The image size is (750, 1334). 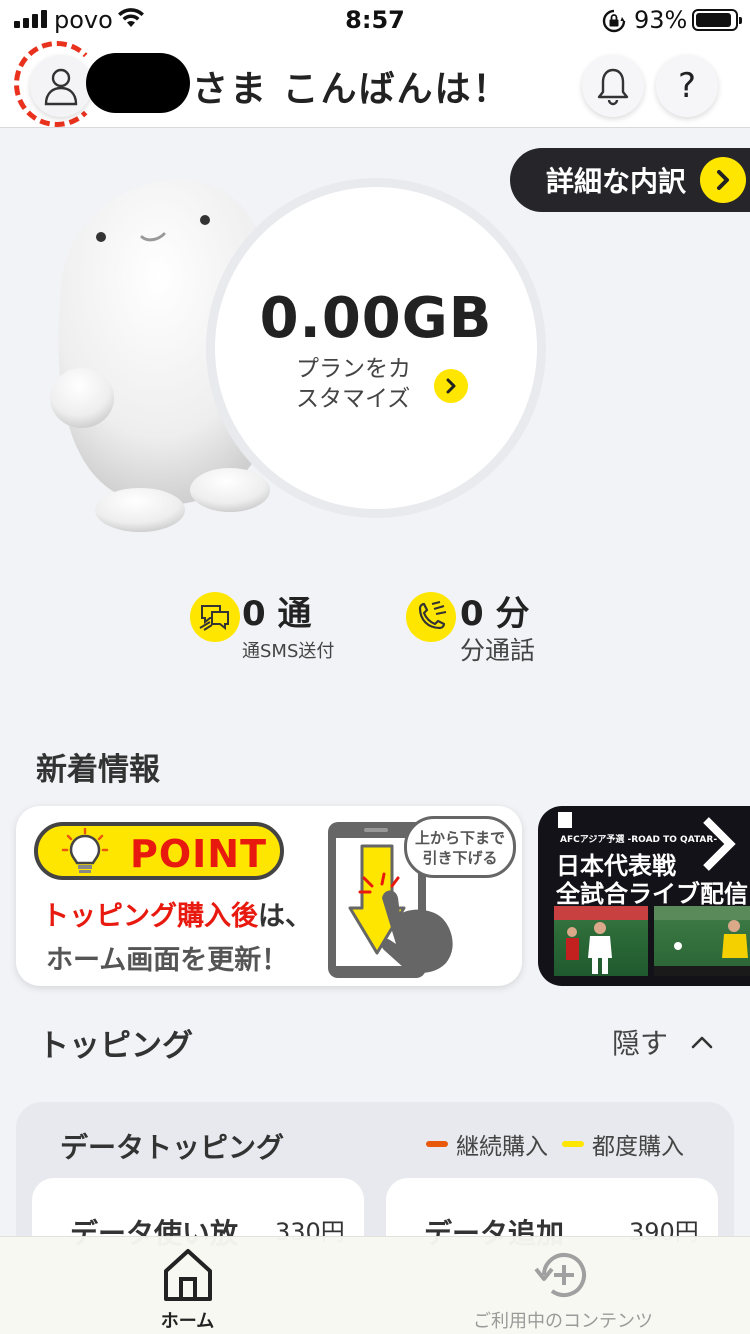 What do you see at coordinates (187, 1275) in the screenshot?
I see `home-icon` at bounding box center [187, 1275].